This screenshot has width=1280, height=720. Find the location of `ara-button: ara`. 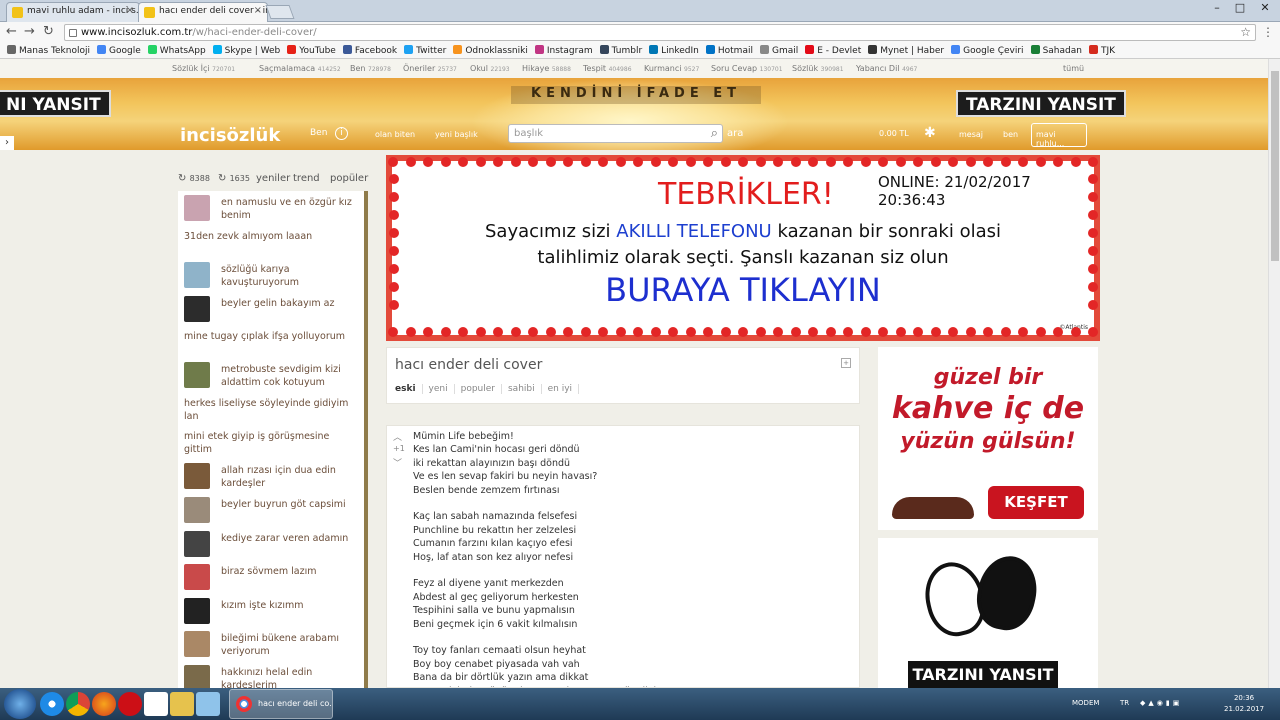

ara-button: ara is located at coordinates (735, 133).